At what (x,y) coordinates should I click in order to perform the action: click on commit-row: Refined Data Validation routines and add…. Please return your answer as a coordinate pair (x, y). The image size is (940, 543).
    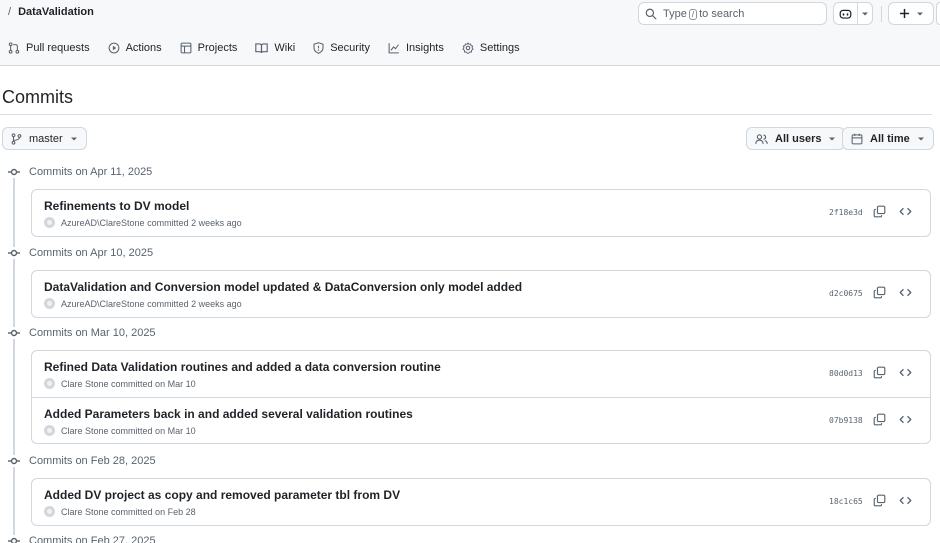
    Looking at the image, I should click on (481, 374).